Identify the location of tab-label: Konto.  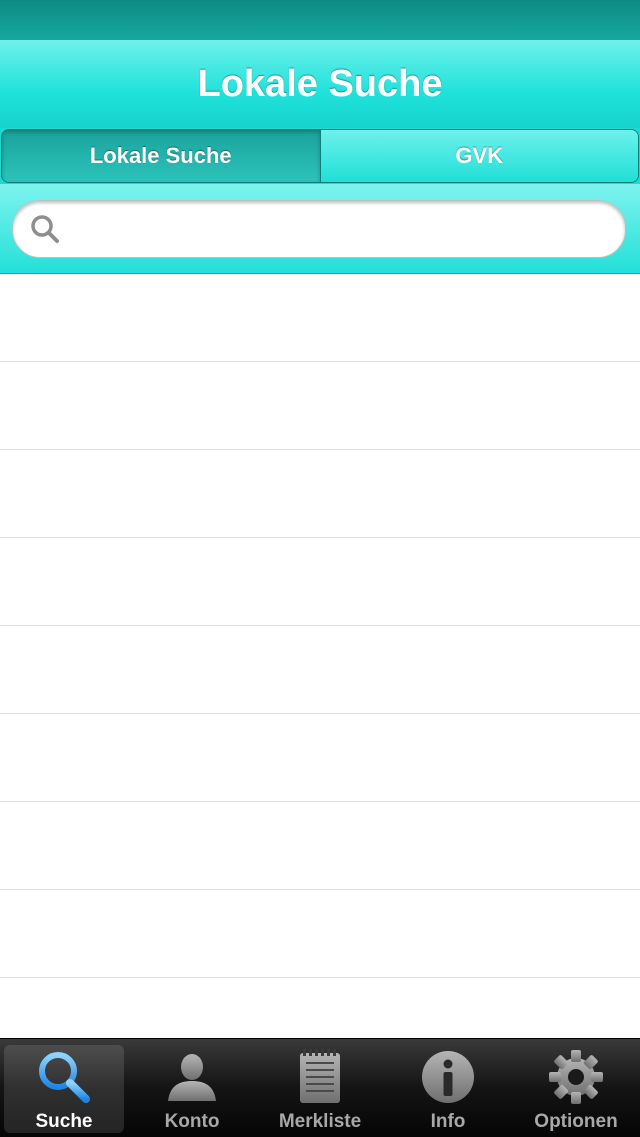
(192, 1121).